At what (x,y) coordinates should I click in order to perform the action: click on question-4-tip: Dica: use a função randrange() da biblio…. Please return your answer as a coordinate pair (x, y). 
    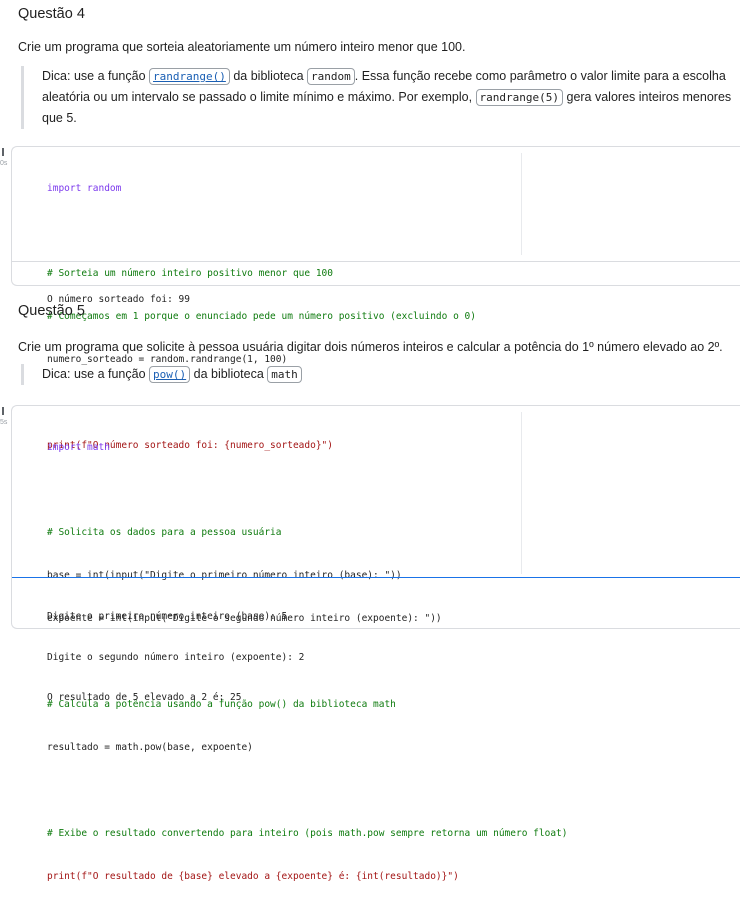
    Looking at the image, I should click on (376, 97).